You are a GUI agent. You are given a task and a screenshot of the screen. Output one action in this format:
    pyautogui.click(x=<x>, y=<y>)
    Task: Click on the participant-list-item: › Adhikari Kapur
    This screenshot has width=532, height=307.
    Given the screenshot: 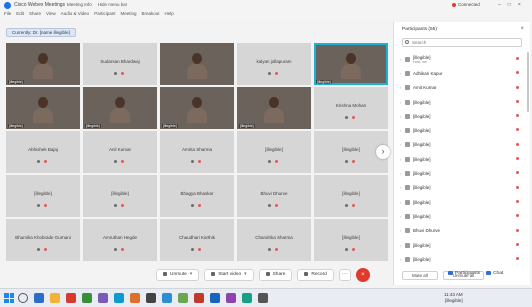 What is the action you would take?
    pyautogui.click(x=462, y=73)
    